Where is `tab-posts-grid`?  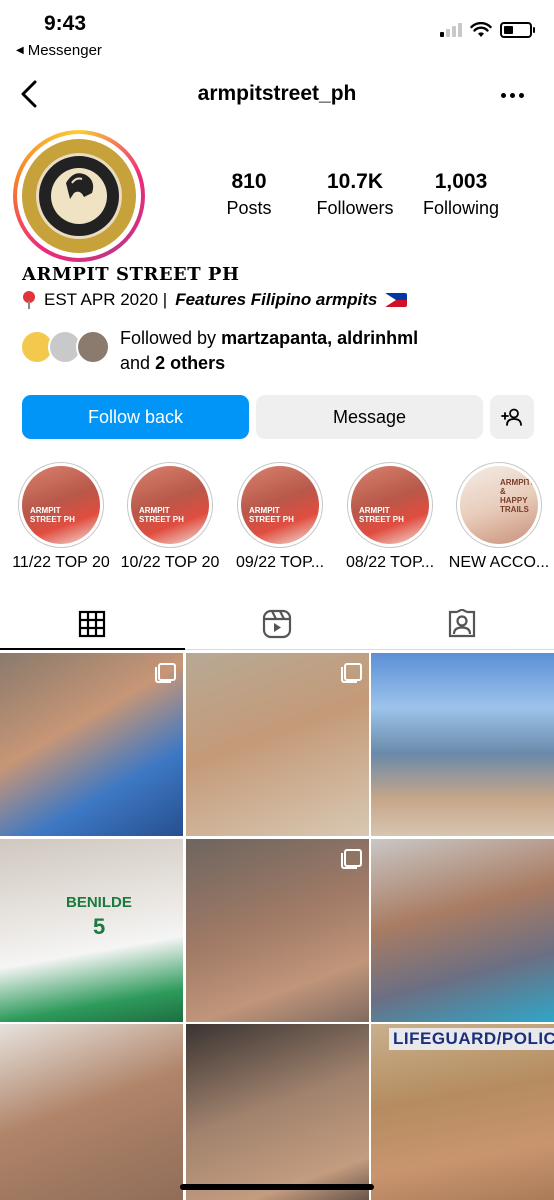 tab-posts-grid is located at coordinates (92, 624).